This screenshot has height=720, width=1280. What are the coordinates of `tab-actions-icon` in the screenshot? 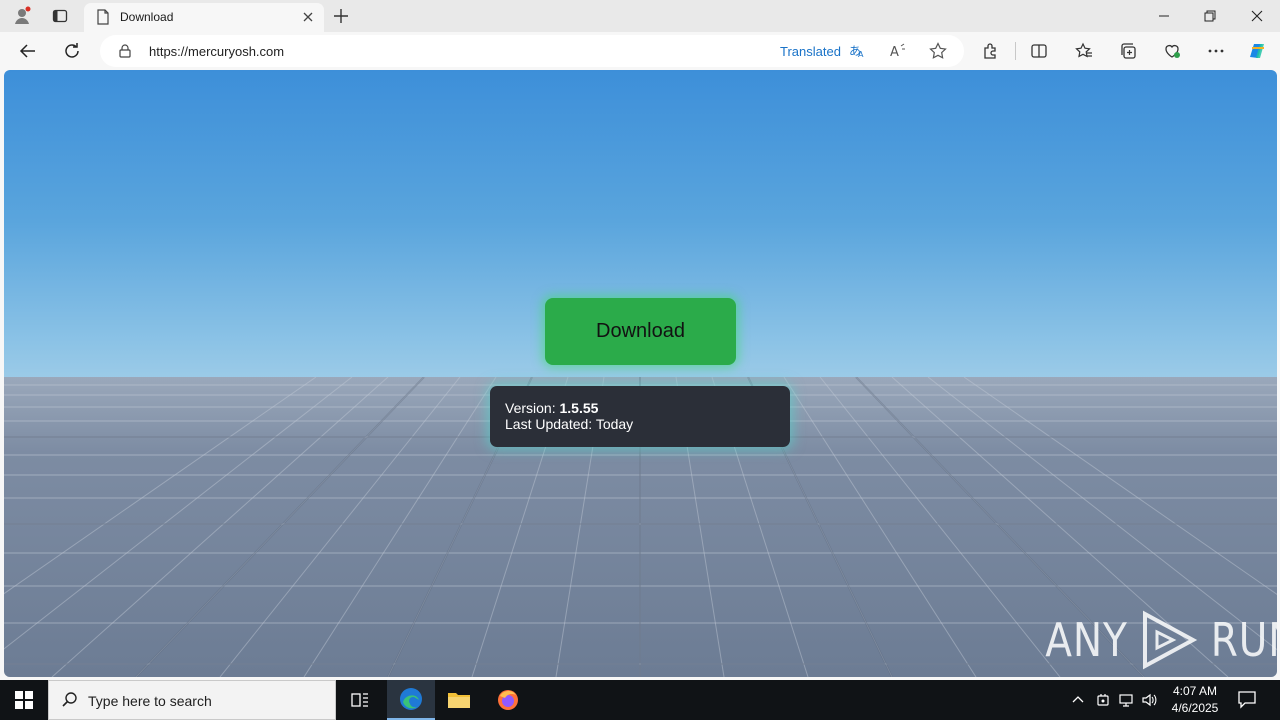 It's located at (60, 16).